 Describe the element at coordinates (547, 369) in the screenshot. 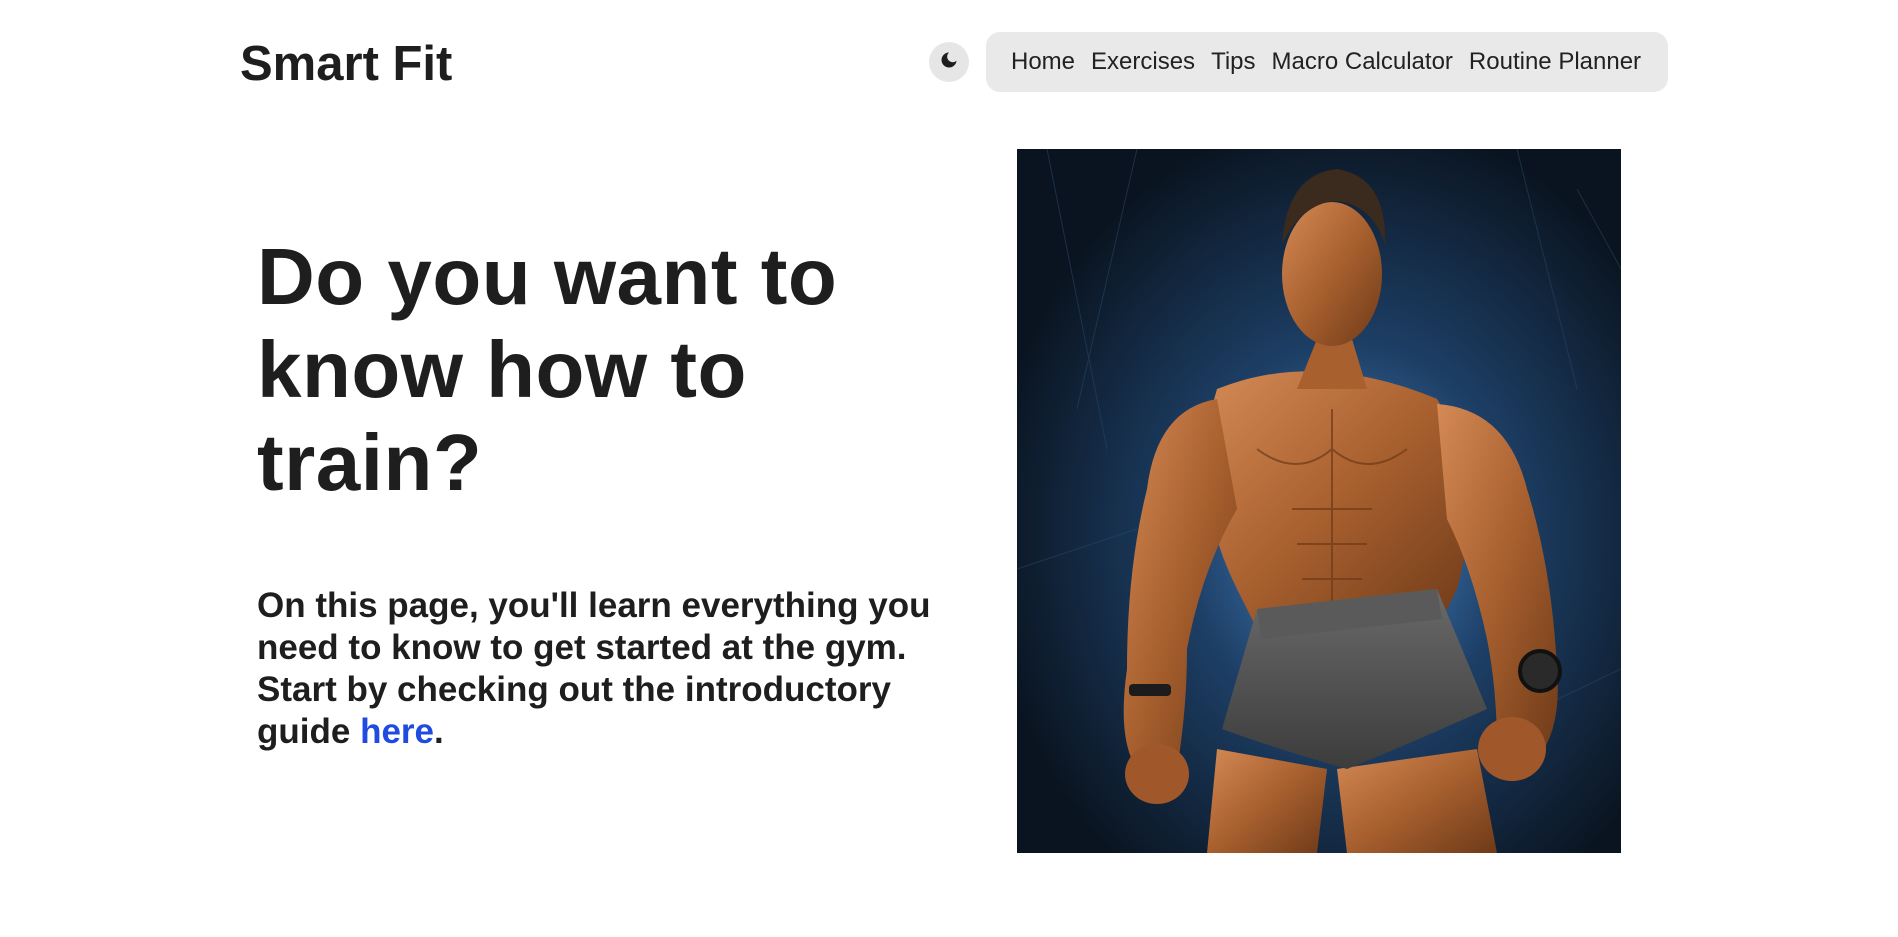

I see `hero-title: Do you want to know how to train?` at that location.